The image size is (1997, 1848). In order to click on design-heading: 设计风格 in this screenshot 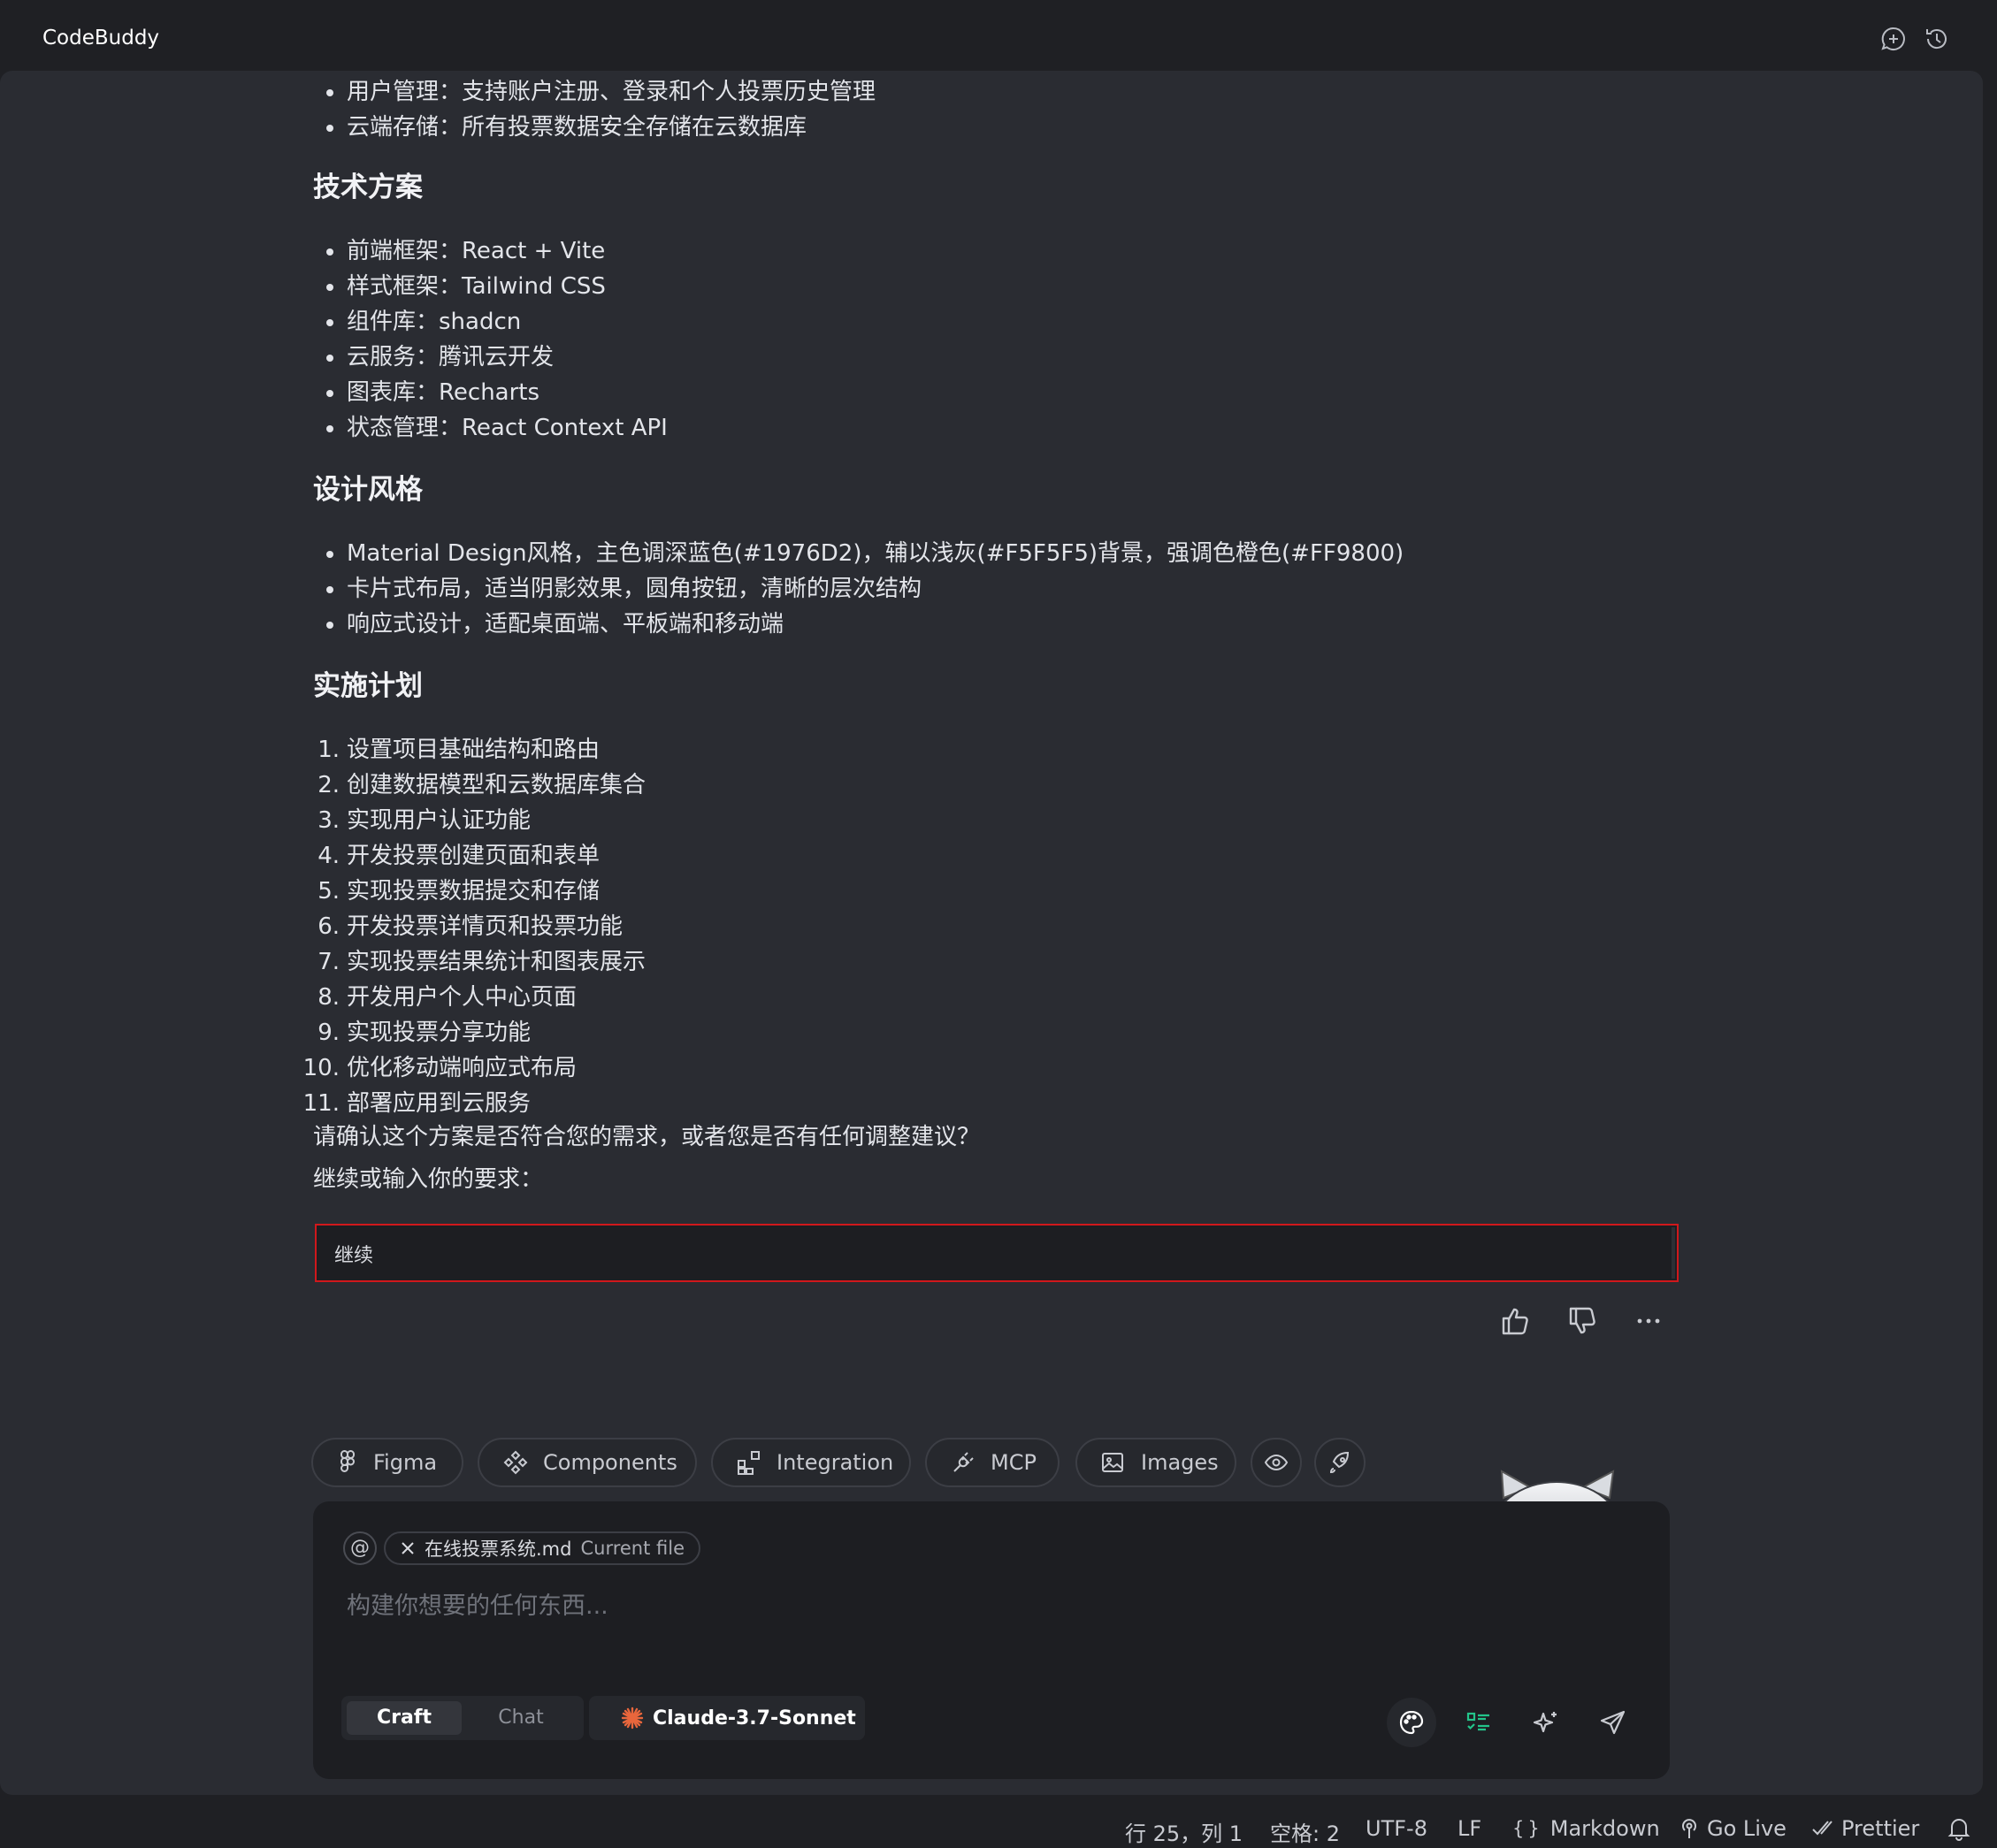, I will do `click(368, 490)`.